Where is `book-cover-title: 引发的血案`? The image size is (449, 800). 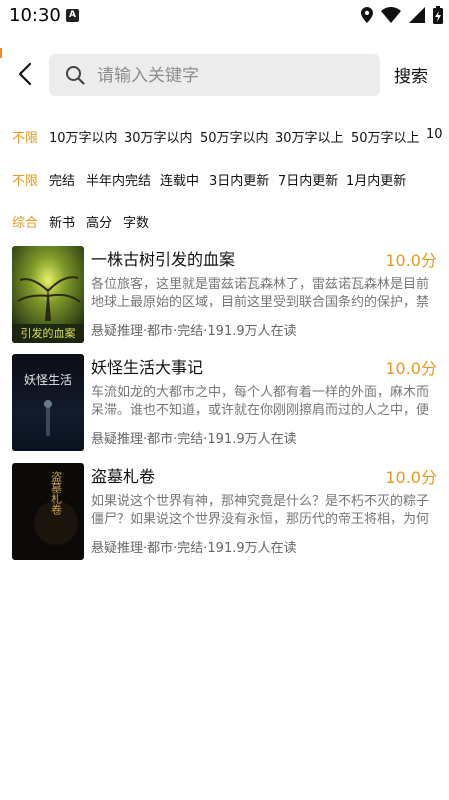
book-cover-title: 引发的血案 is located at coordinates (48, 333).